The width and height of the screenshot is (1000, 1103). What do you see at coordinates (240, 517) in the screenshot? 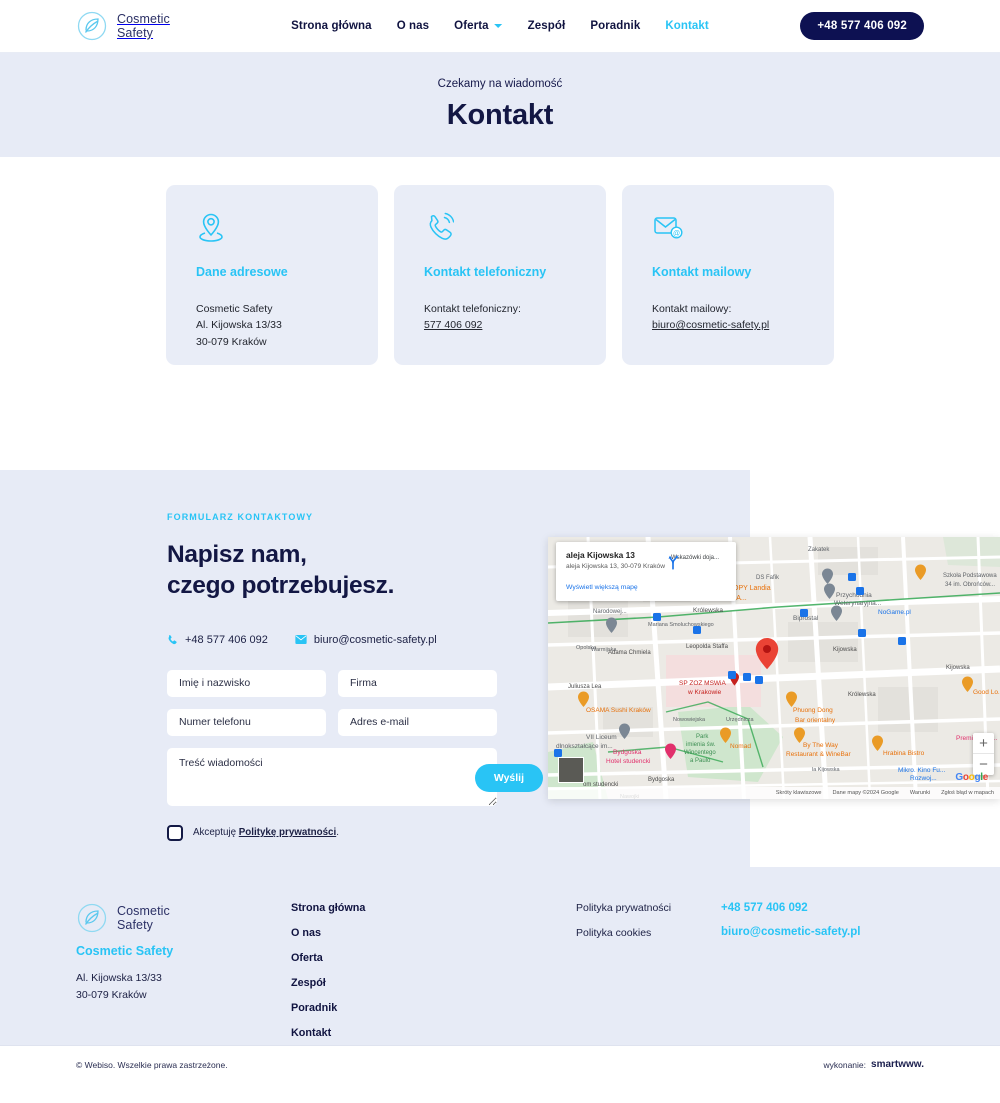
I see `form-eyebrow: FORMULARZ KONTAKTOWY` at bounding box center [240, 517].